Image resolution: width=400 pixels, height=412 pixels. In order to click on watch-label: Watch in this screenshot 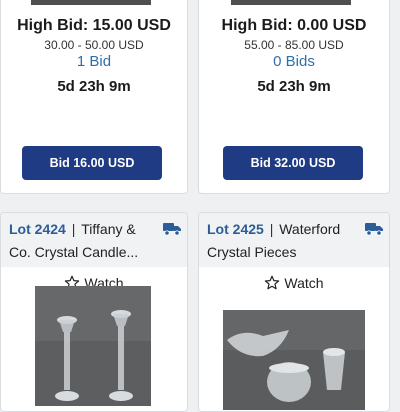, I will do `click(303, 283)`.